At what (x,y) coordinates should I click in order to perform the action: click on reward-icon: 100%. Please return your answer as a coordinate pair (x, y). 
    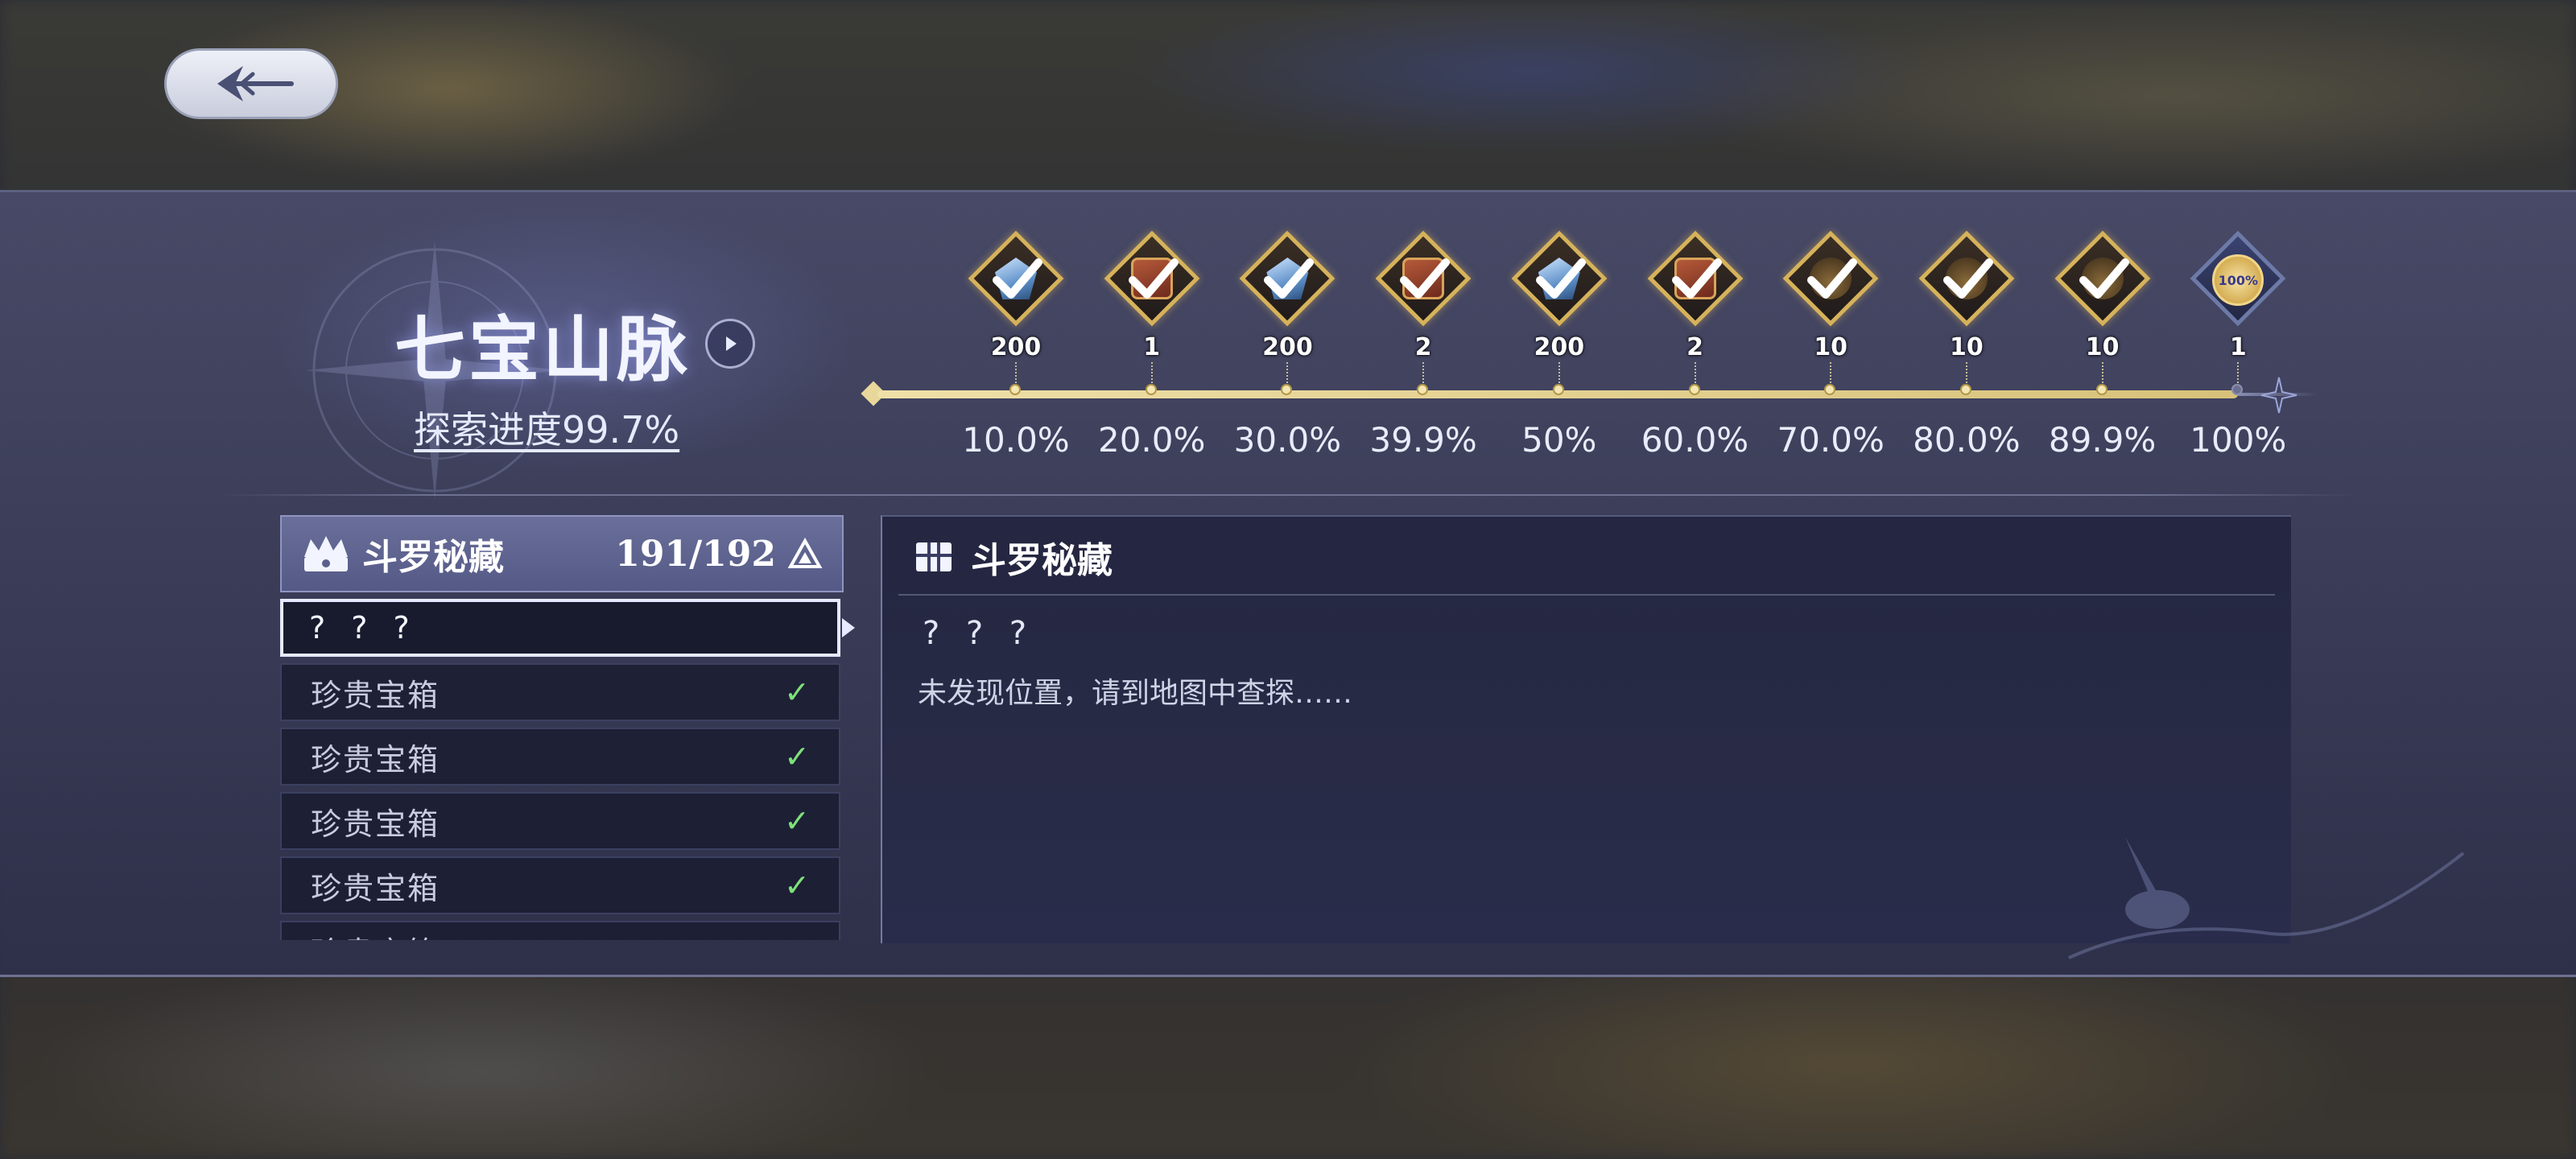
    Looking at the image, I should click on (2238, 278).